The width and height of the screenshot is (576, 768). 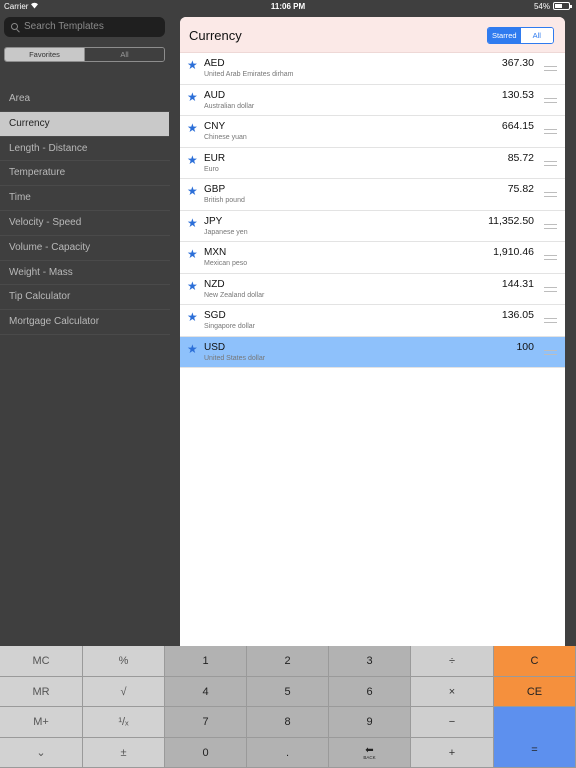 What do you see at coordinates (85, 174) in the screenshot?
I see `sidebar-item-temperature: Temperature` at bounding box center [85, 174].